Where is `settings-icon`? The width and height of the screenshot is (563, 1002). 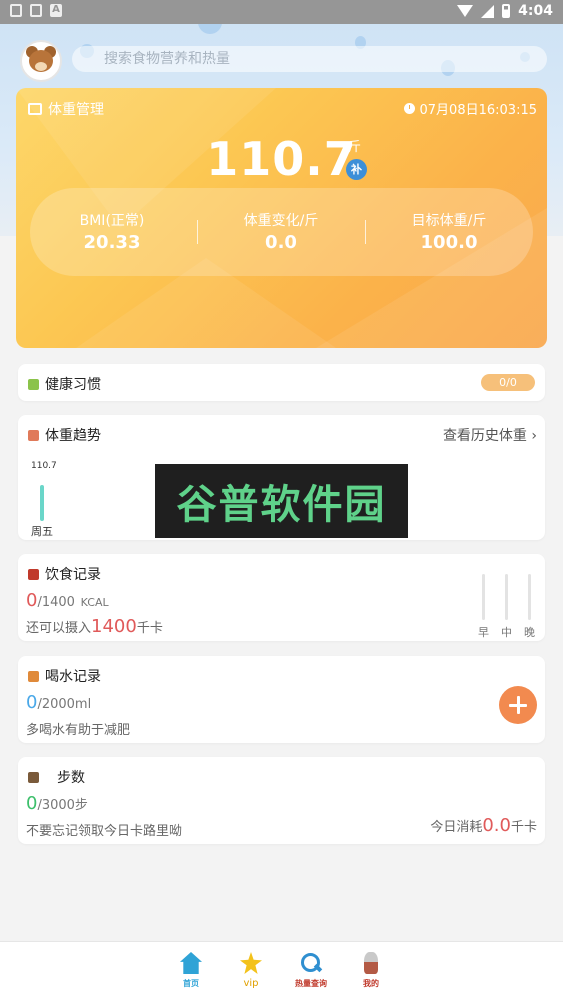
settings-icon is located at coordinates (16, 10).